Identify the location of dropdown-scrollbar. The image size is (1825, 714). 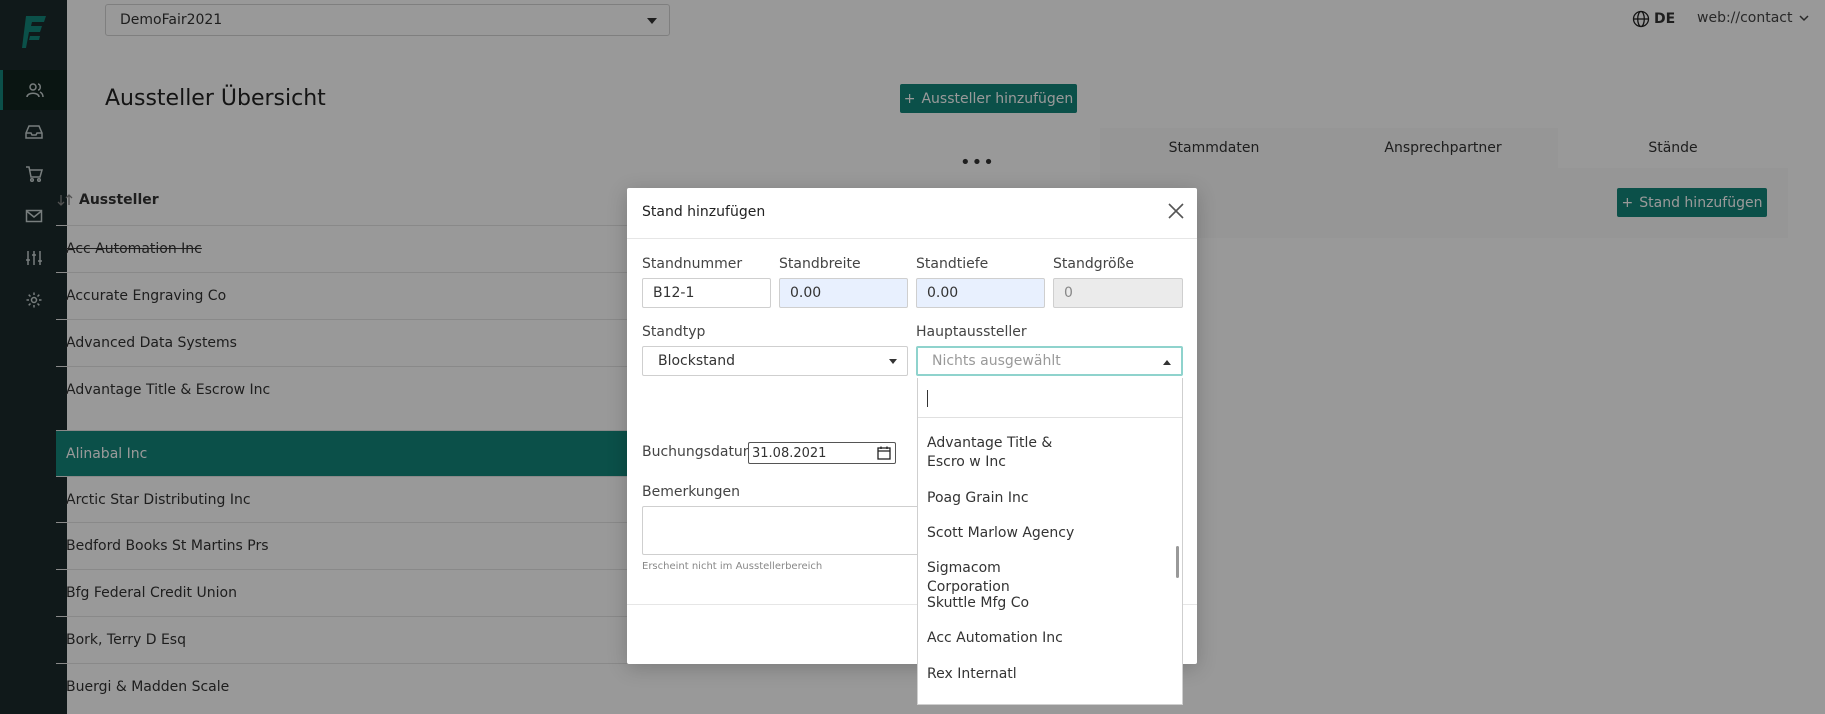
(1177, 562).